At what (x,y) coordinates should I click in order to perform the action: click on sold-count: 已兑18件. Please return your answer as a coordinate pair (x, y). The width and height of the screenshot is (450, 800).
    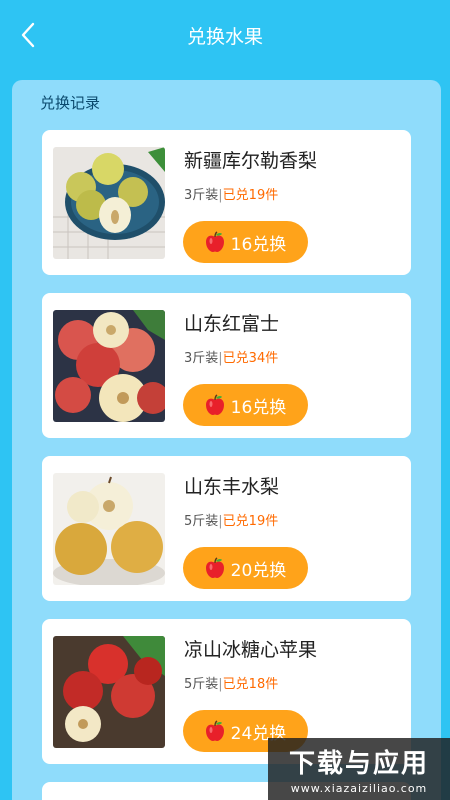
    Looking at the image, I should click on (250, 684).